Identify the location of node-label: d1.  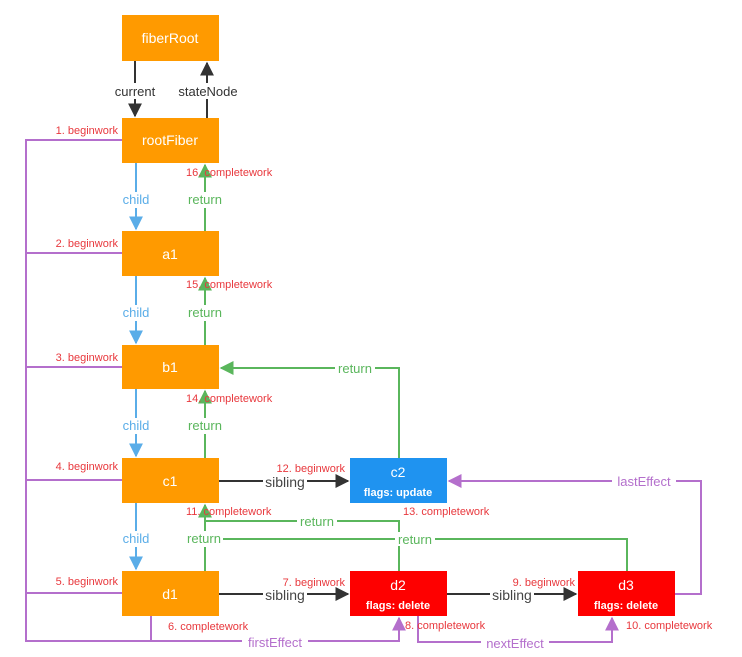
(170, 594).